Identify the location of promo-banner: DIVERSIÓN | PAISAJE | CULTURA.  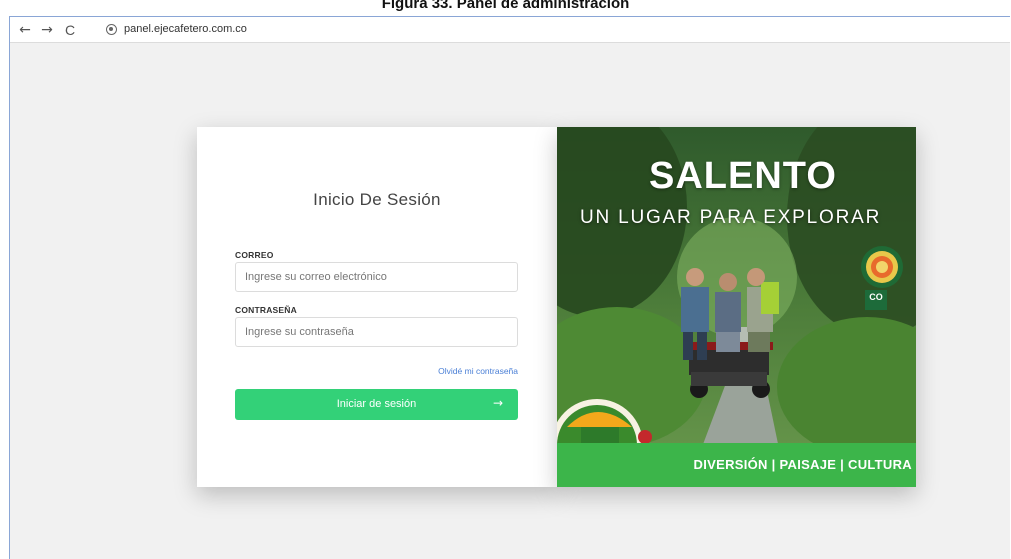
(736, 465).